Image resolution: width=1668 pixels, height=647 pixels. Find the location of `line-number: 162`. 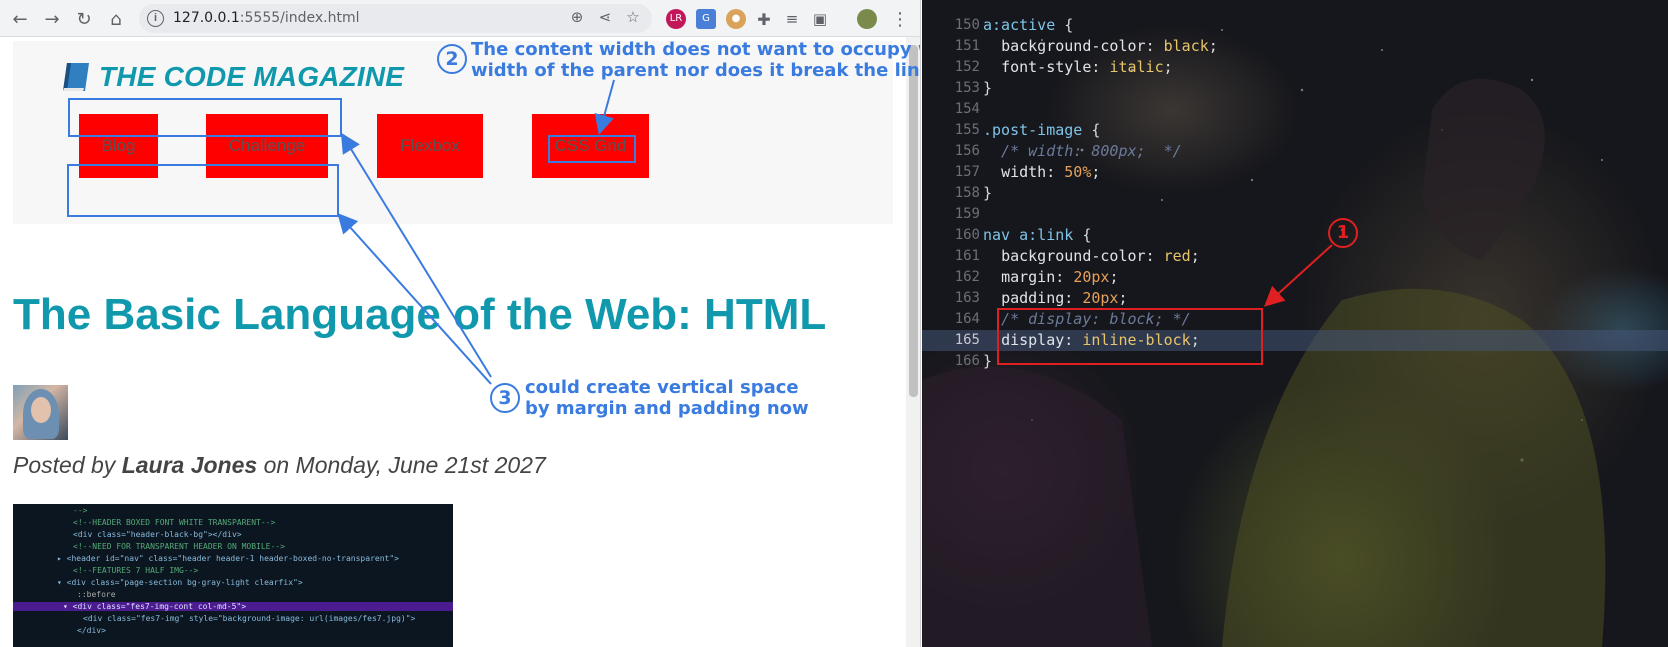

line-number: 162 is located at coordinates (967, 277).